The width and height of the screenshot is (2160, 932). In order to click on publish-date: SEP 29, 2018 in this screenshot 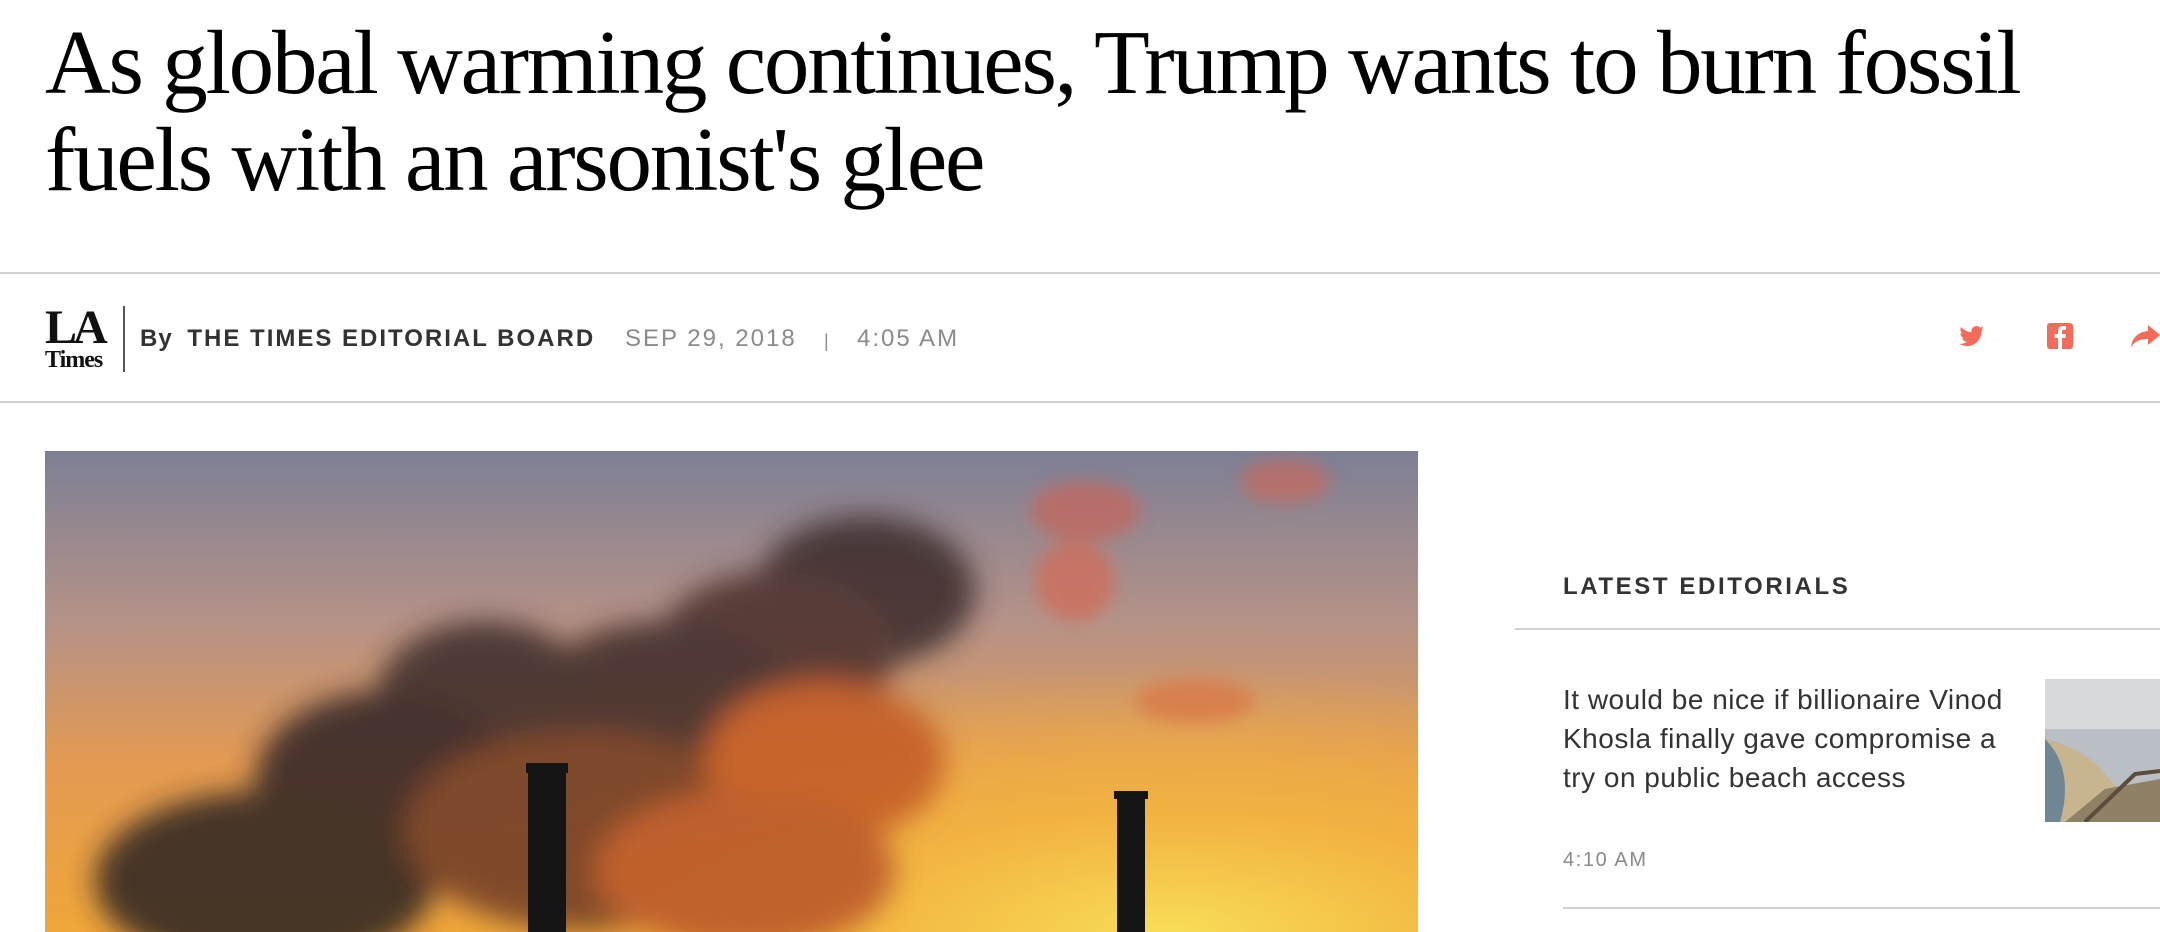, I will do `click(711, 338)`.